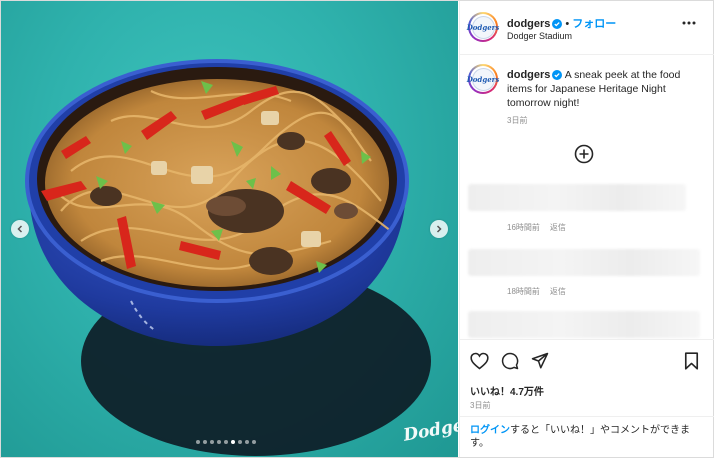  Describe the element at coordinates (523, 291) in the screenshot. I see `comment-time: 18時間前` at that location.